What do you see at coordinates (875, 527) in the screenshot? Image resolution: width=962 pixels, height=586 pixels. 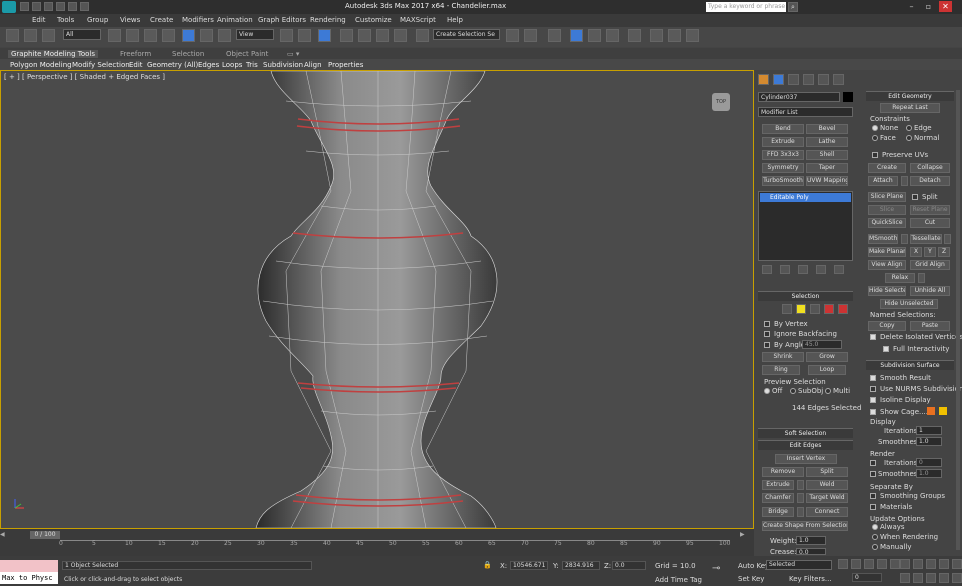 I see `update-always-radio` at bounding box center [875, 527].